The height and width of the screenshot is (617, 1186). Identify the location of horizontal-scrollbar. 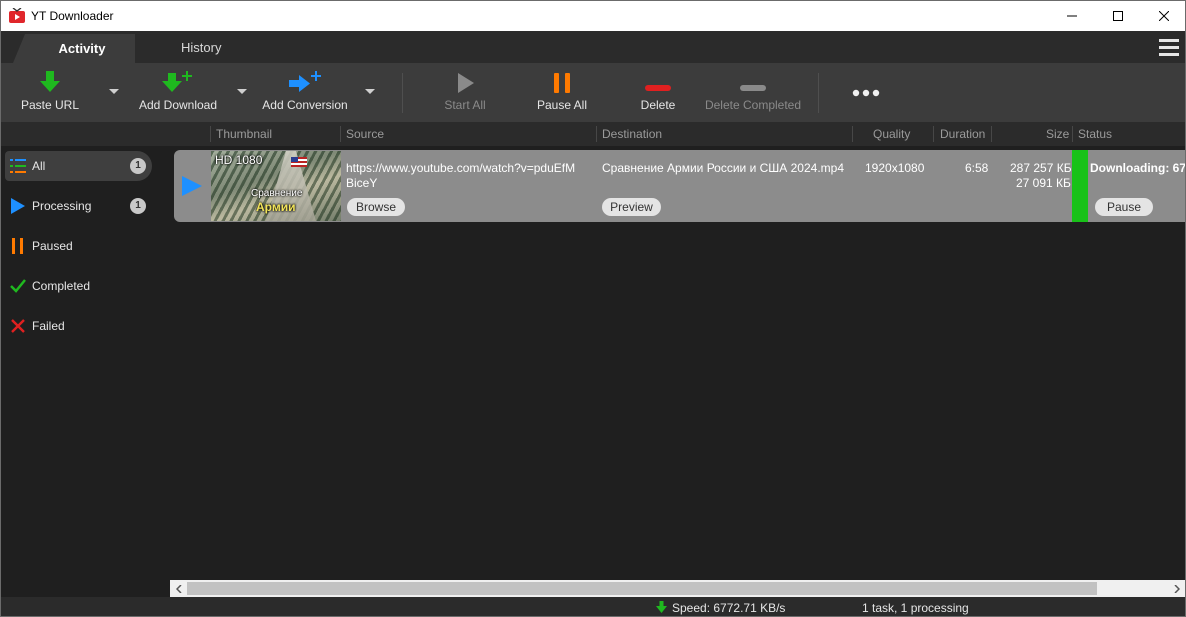
(677, 588).